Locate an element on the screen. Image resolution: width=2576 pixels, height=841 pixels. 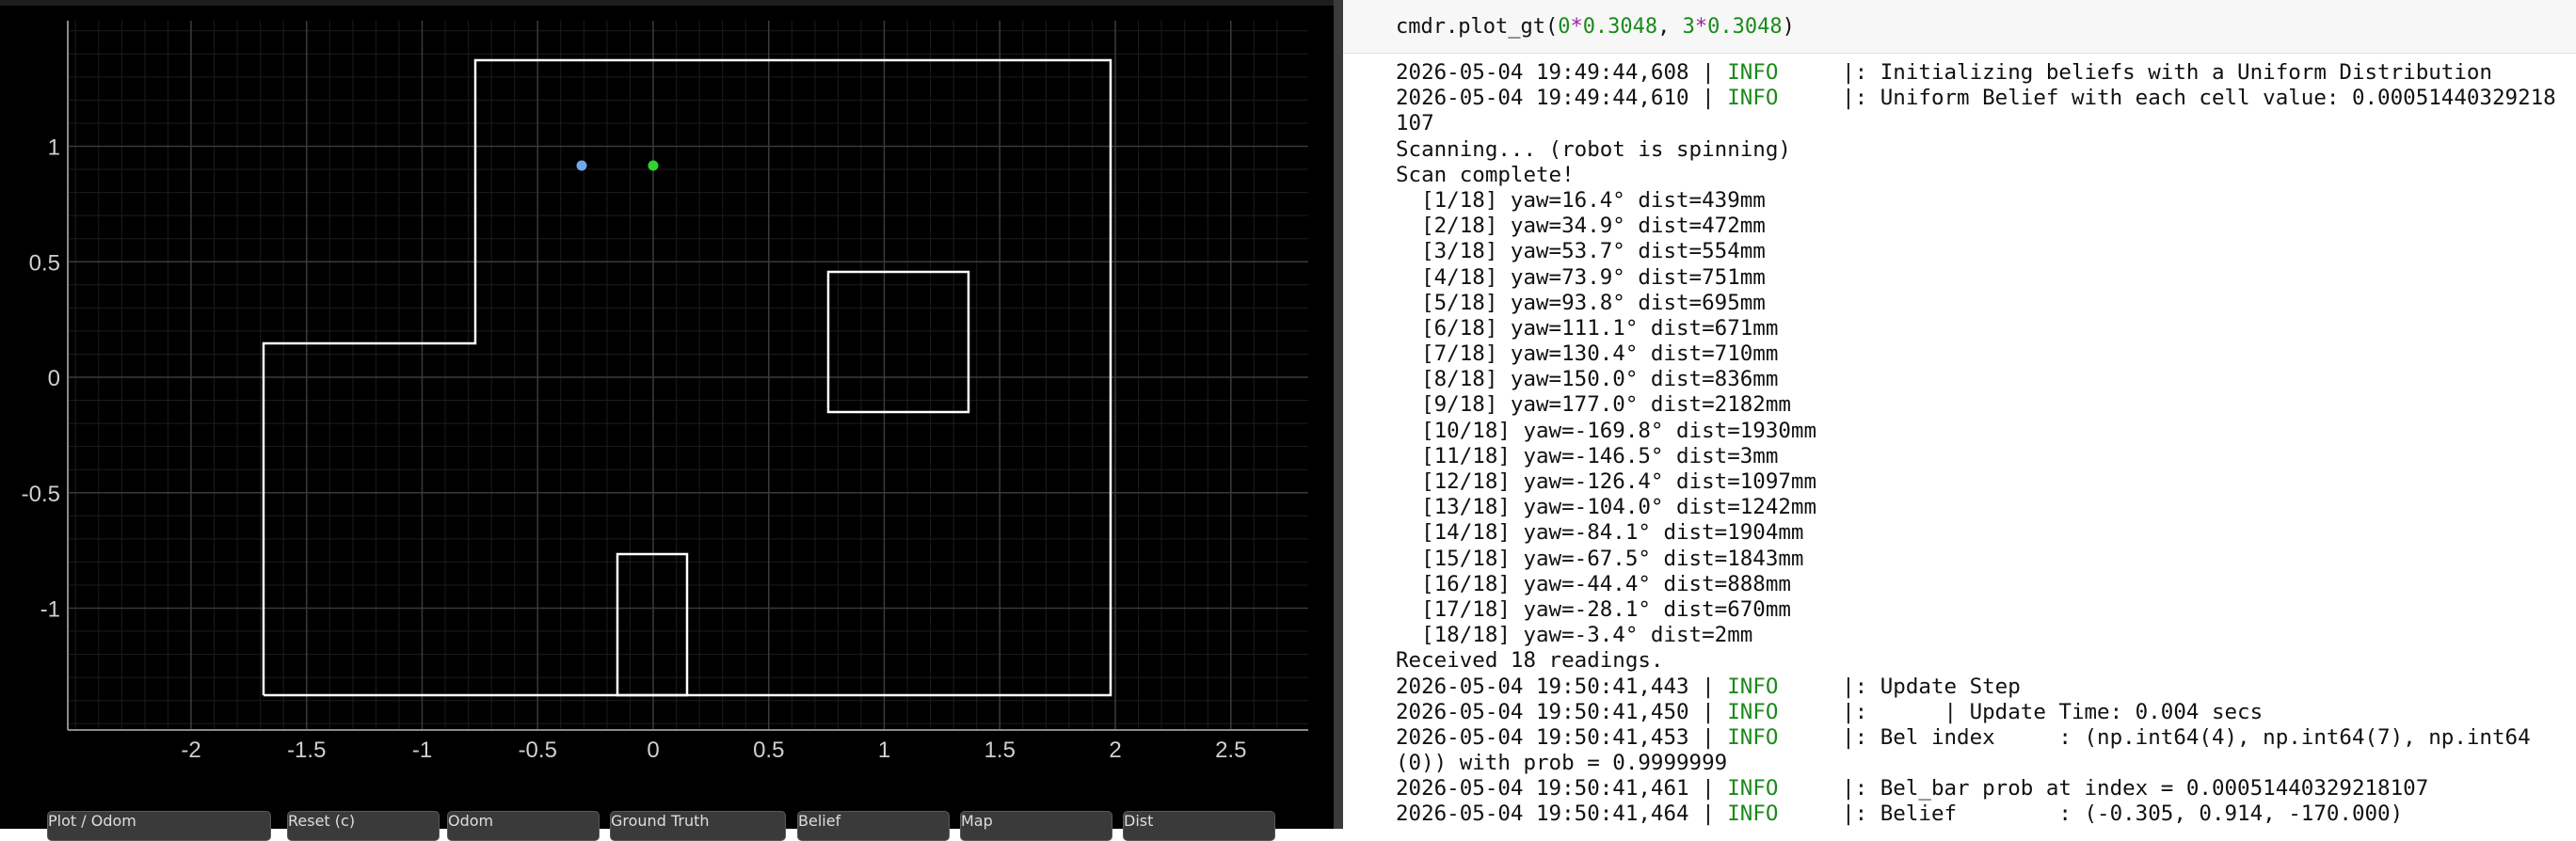
output-text: [11/18] yaw=-146.5° dist=3mm is located at coordinates (1587, 455).